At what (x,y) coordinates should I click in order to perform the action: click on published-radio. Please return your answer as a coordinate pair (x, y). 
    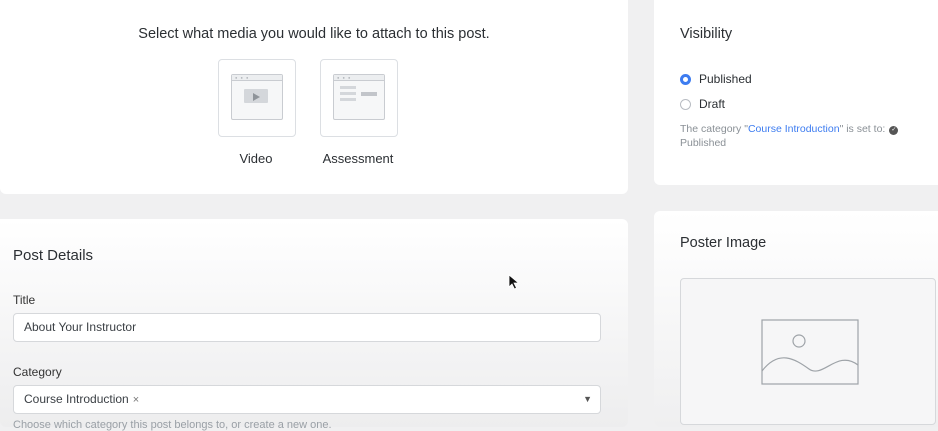
    Looking at the image, I should click on (685, 79).